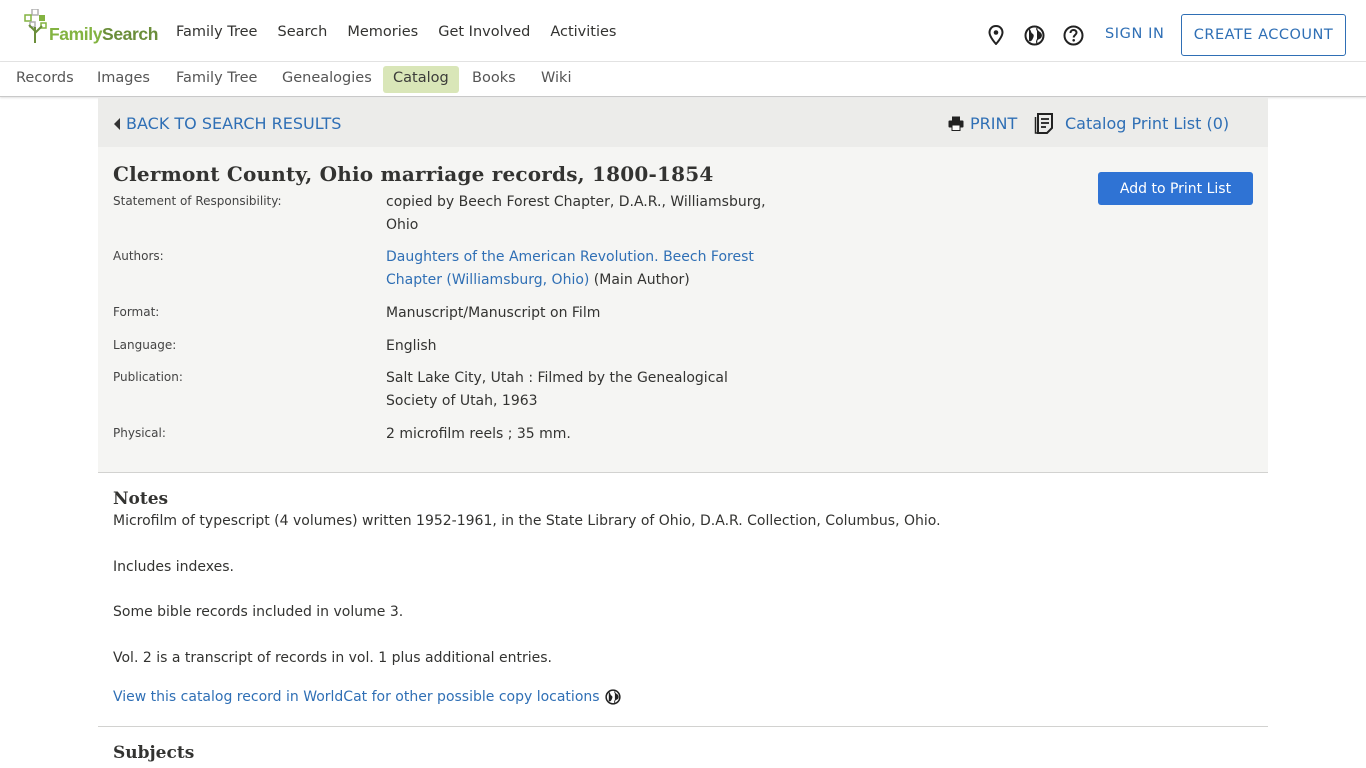  I want to click on notes-heading: Notes, so click(141, 499).